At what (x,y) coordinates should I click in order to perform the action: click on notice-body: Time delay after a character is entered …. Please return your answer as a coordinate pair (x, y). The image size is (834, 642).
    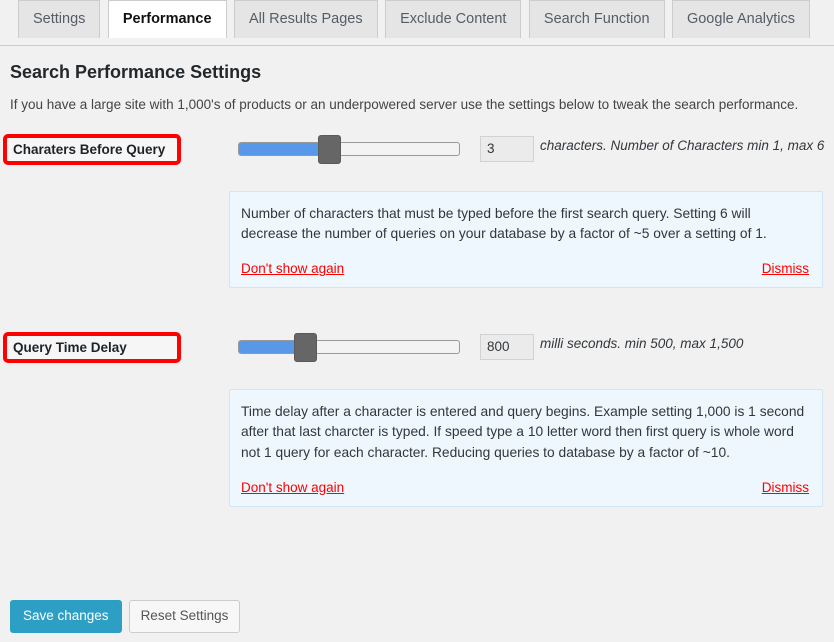
    Looking at the image, I should click on (523, 432).